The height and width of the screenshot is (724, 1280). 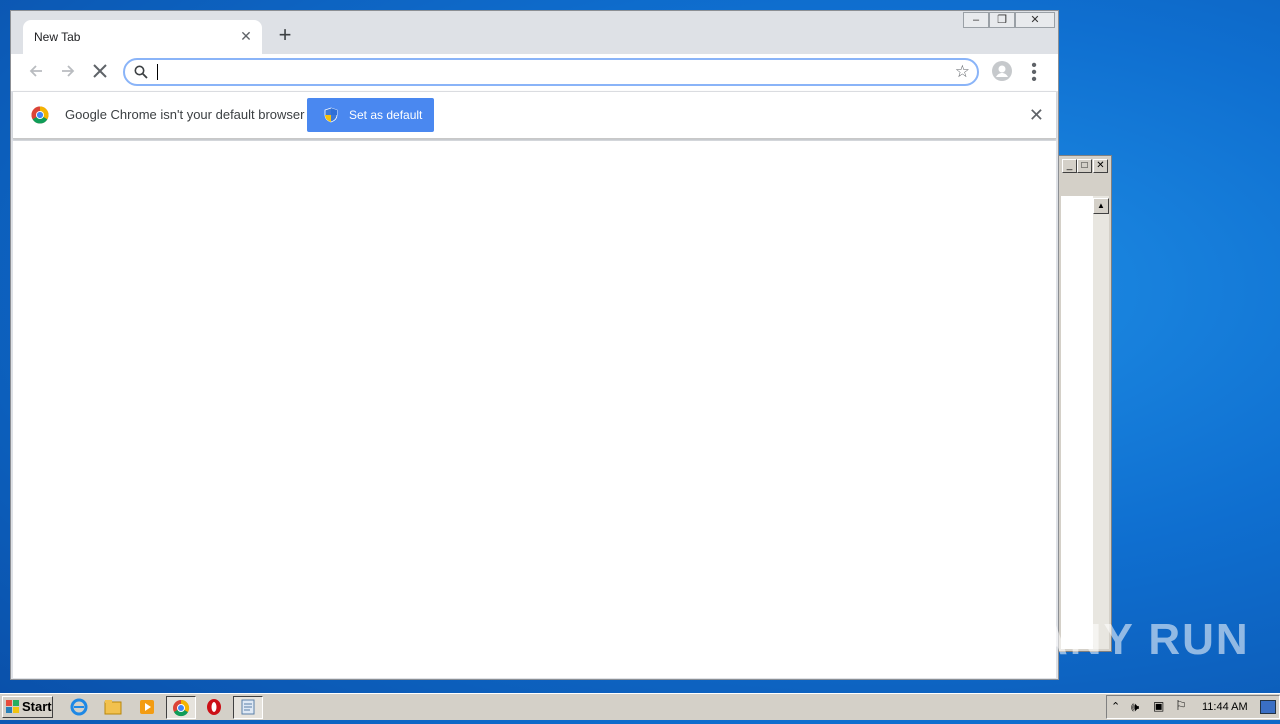 I want to click on close-icon, so click(x=100, y=71).